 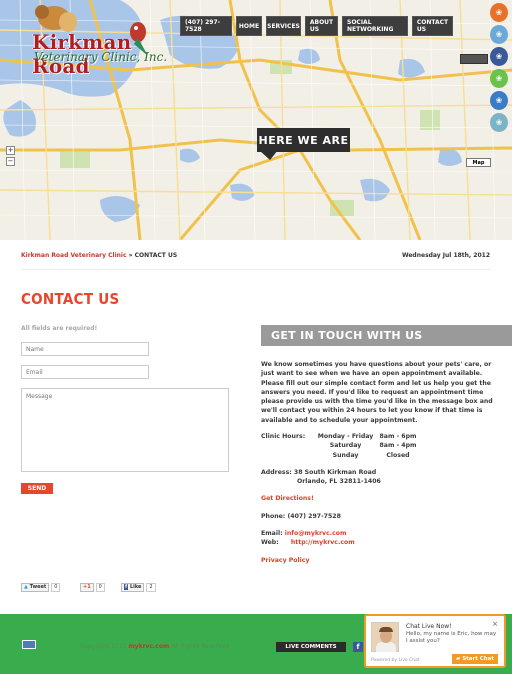 I want to click on email-label: Email:, so click(x=272, y=533).